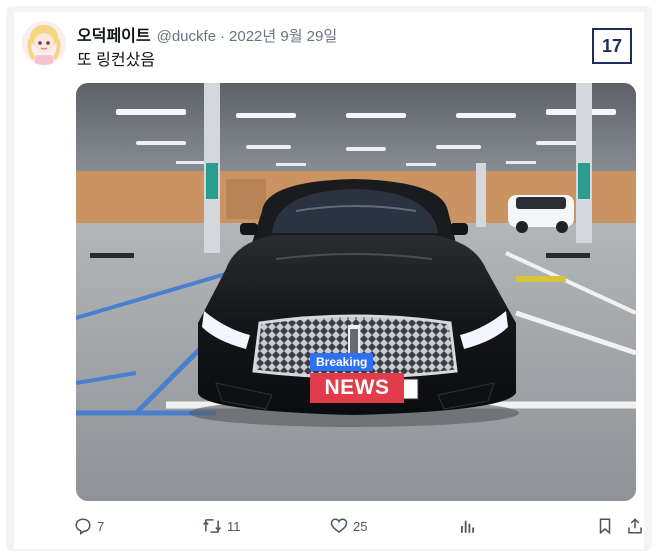  What do you see at coordinates (234, 526) in the screenshot?
I see `retweet-count: 11` at bounding box center [234, 526].